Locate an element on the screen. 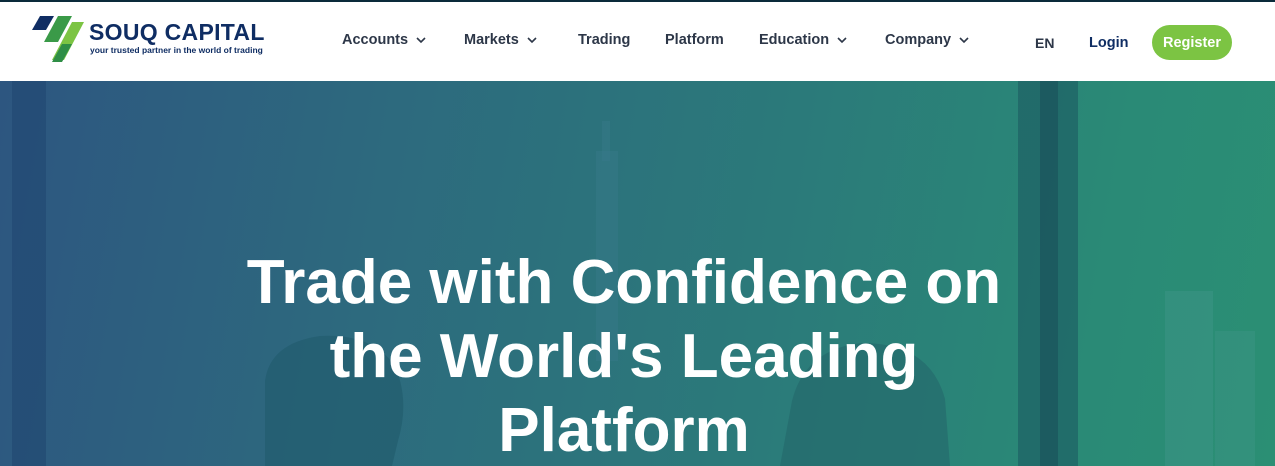 This screenshot has height=466, width=1275. language-selector: EN is located at coordinates (1044, 43).